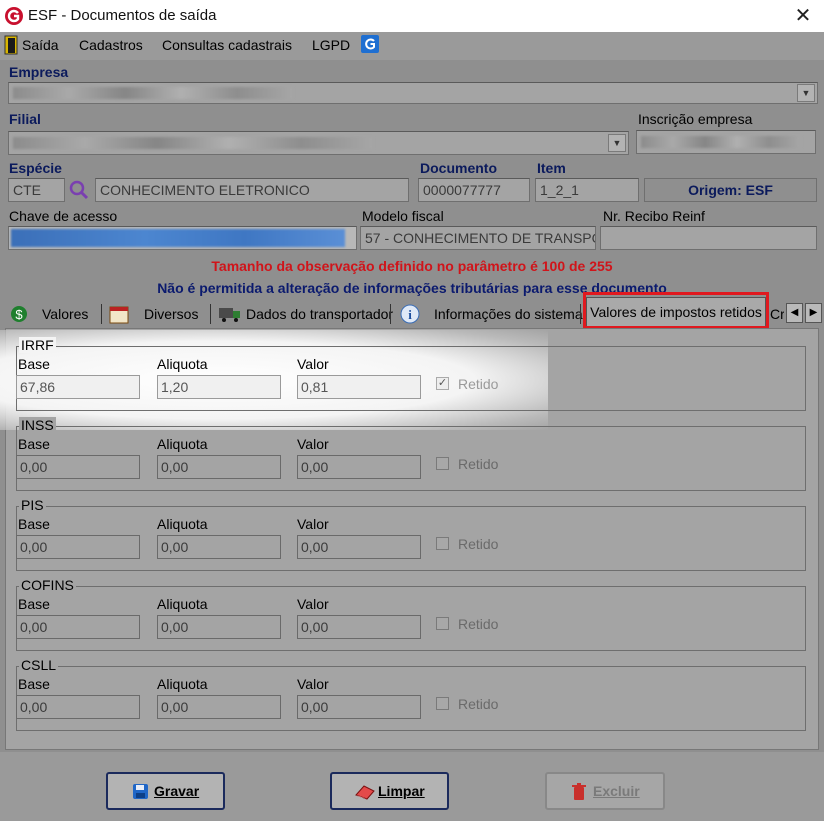  Describe the element at coordinates (506, 314) in the screenshot. I see `tab-informacoes-sistema: Informações do sistema` at that location.